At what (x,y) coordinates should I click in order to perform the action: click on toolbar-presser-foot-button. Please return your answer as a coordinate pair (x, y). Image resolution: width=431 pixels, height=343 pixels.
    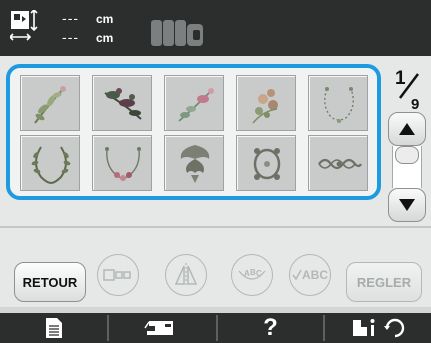
    Looking at the image, I should click on (378, 328).